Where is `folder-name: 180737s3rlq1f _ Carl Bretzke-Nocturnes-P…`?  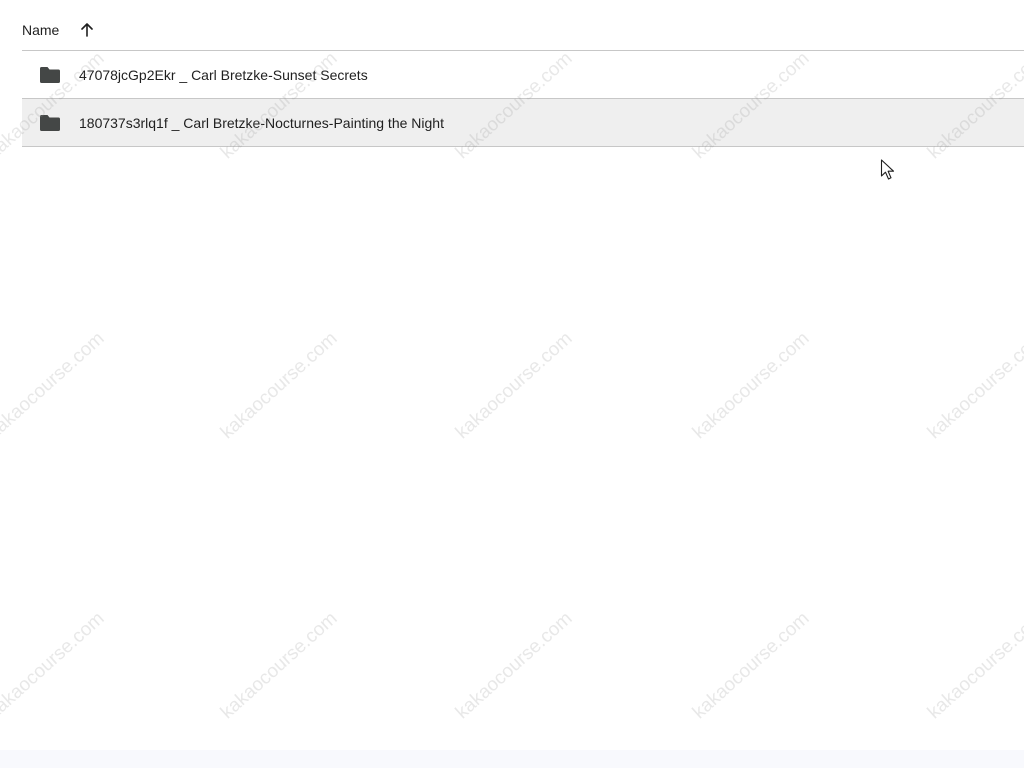
folder-name: 180737s3rlq1f _ Carl Bretzke-Nocturnes-P… is located at coordinates (261, 122).